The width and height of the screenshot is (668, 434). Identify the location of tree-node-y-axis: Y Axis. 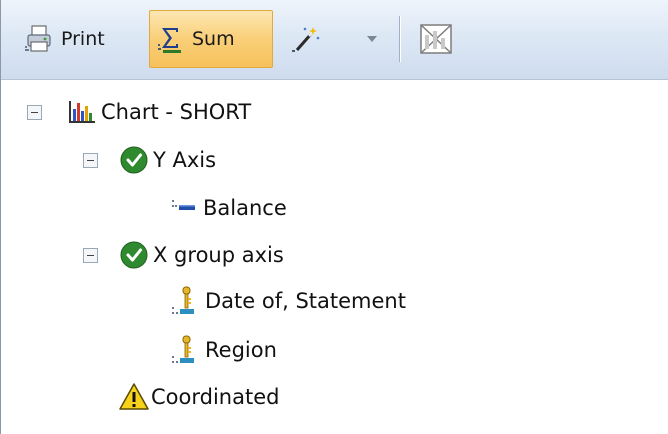
(167, 160).